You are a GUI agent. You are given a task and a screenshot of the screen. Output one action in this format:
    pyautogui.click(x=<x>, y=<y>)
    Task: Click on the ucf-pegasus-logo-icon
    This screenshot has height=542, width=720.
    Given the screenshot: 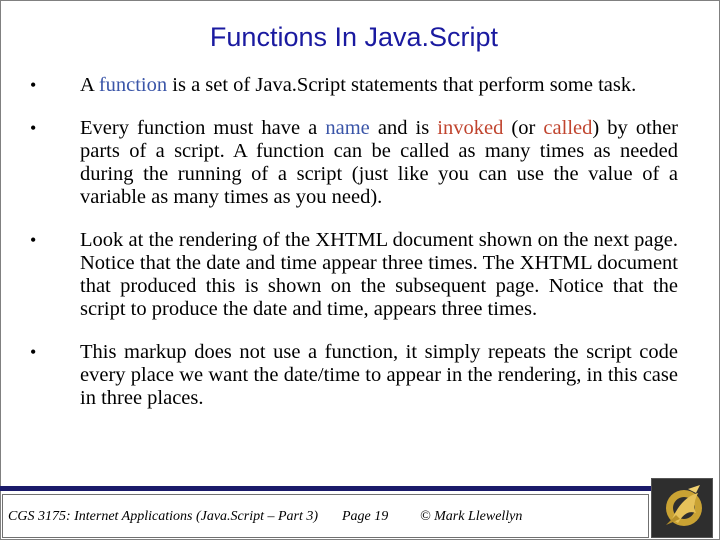 What is the action you would take?
    pyautogui.click(x=682, y=508)
    